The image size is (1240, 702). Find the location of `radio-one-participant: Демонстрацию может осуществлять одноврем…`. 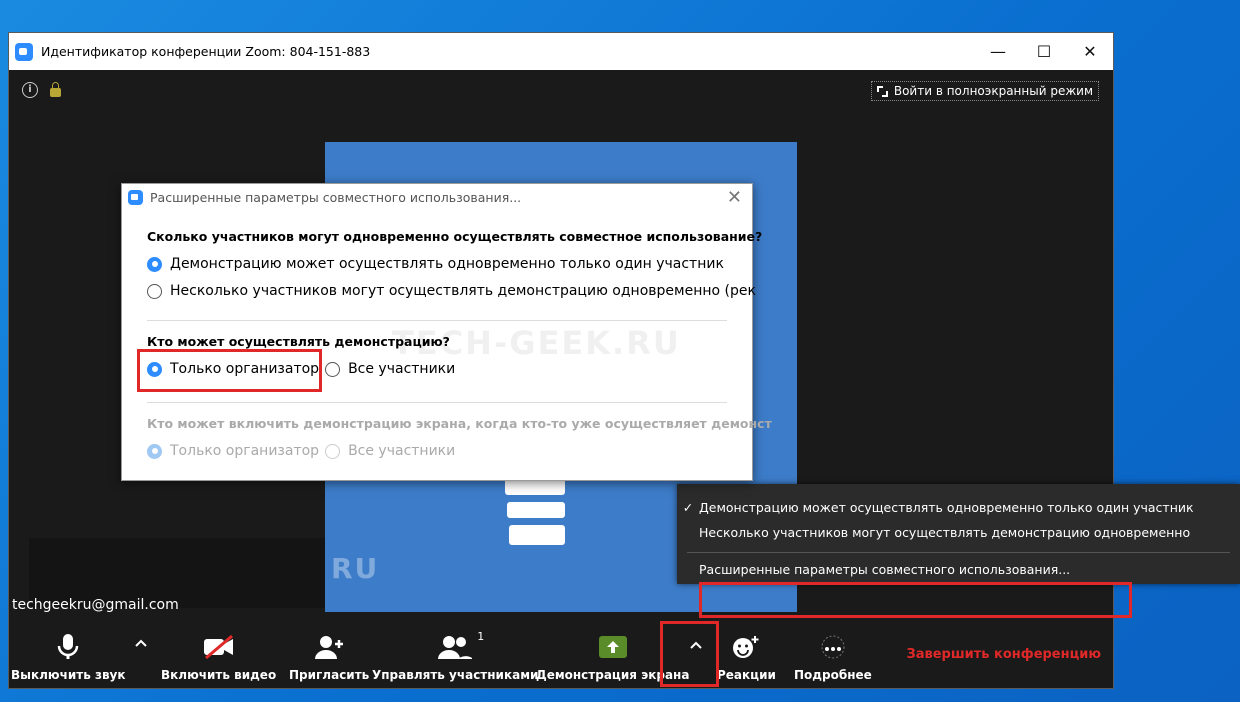

radio-one-participant: Демонстрацию может осуществлять одноврем… is located at coordinates (435, 264).